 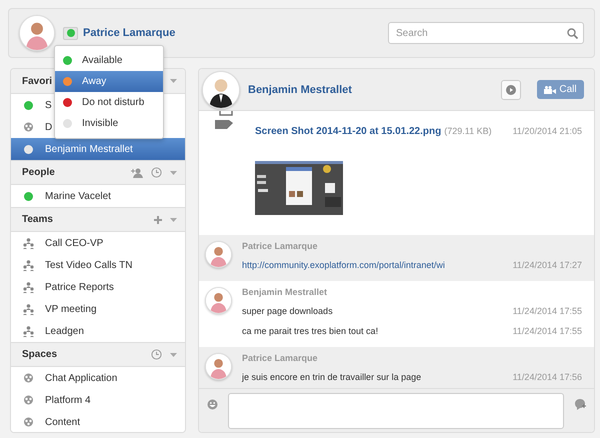 What do you see at coordinates (550, 90) in the screenshot?
I see `video-camera-icon` at bounding box center [550, 90].